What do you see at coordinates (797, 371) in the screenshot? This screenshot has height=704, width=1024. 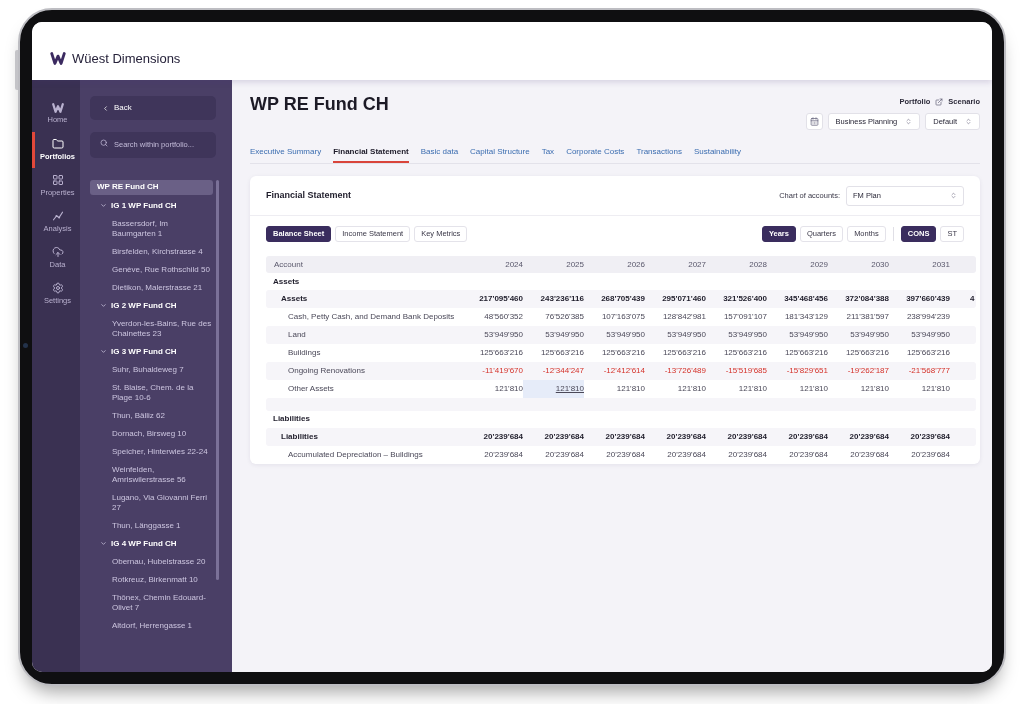 I see `table-cell: -15'829'651` at bounding box center [797, 371].